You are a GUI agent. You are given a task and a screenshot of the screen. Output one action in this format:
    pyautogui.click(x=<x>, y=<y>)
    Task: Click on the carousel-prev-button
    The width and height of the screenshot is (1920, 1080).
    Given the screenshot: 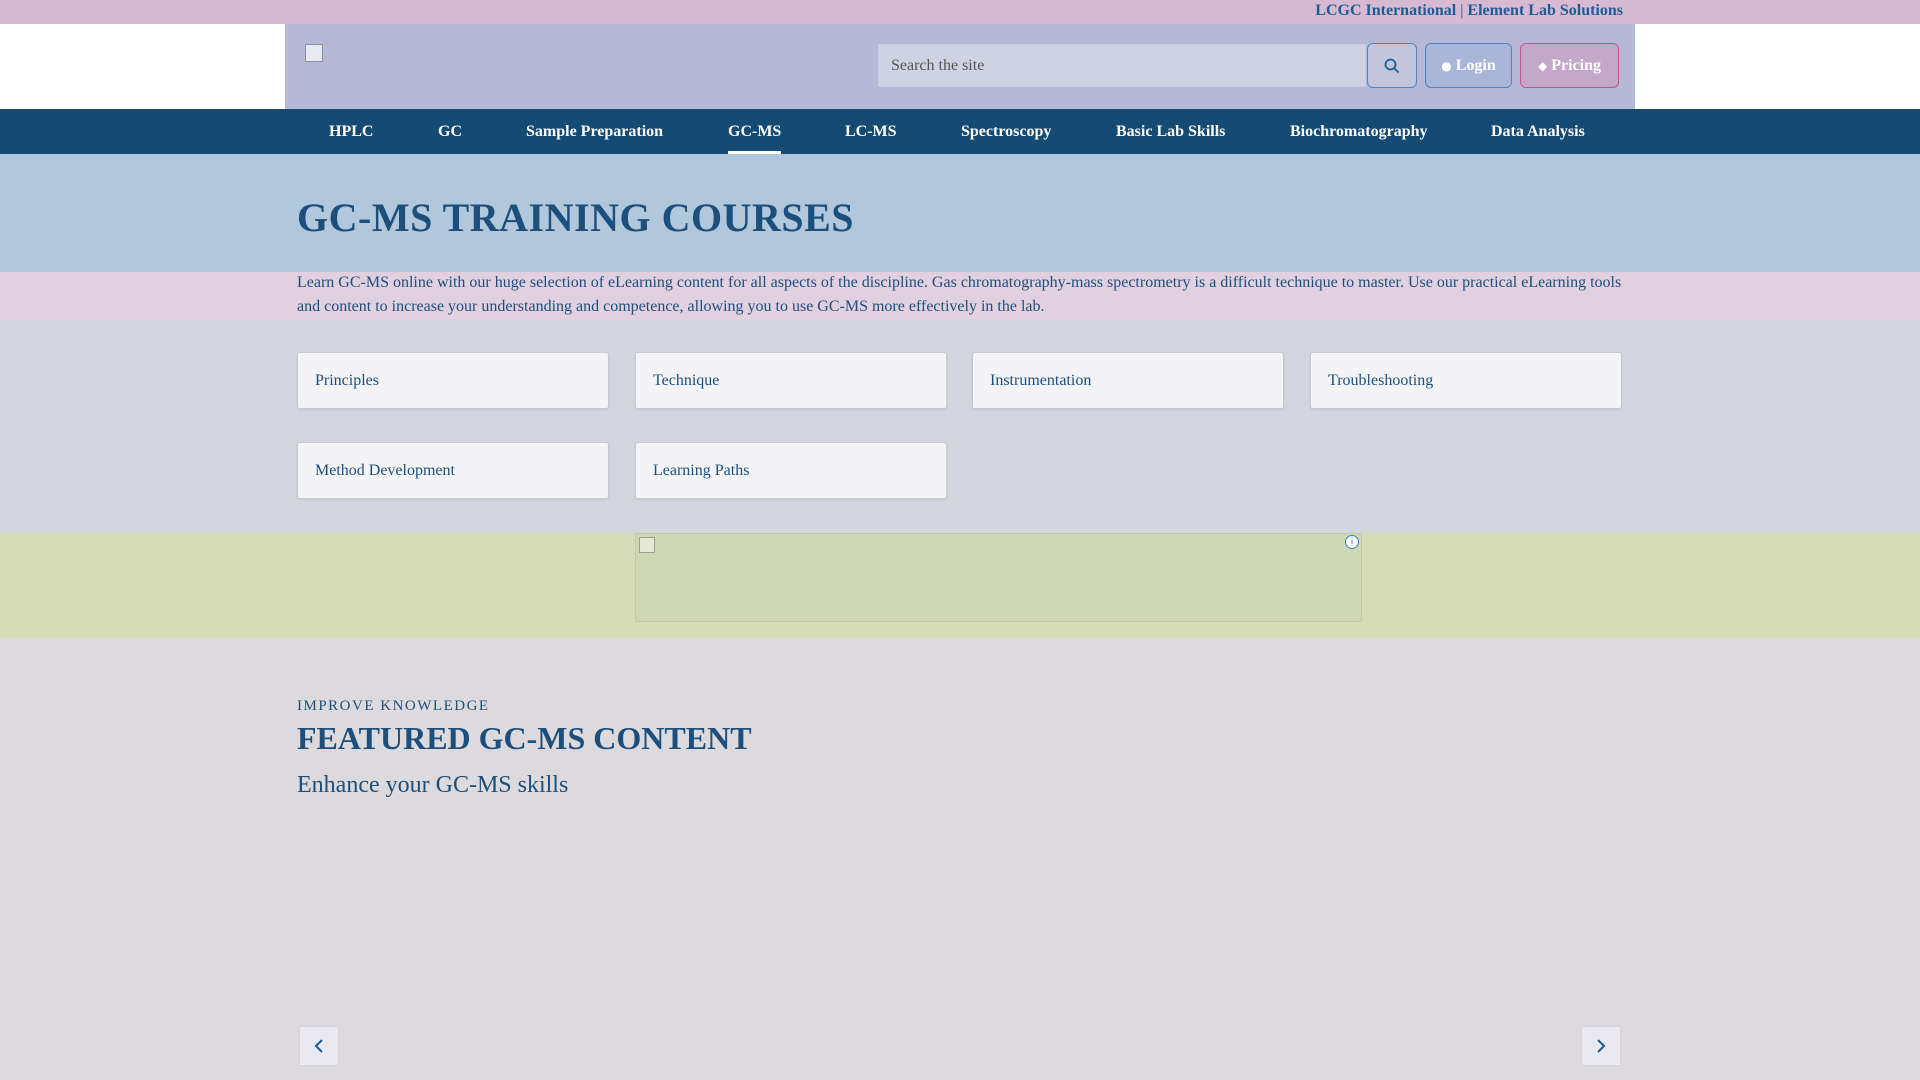 What is the action you would take?
    pyautogui.click(x=319, y=1046)
    